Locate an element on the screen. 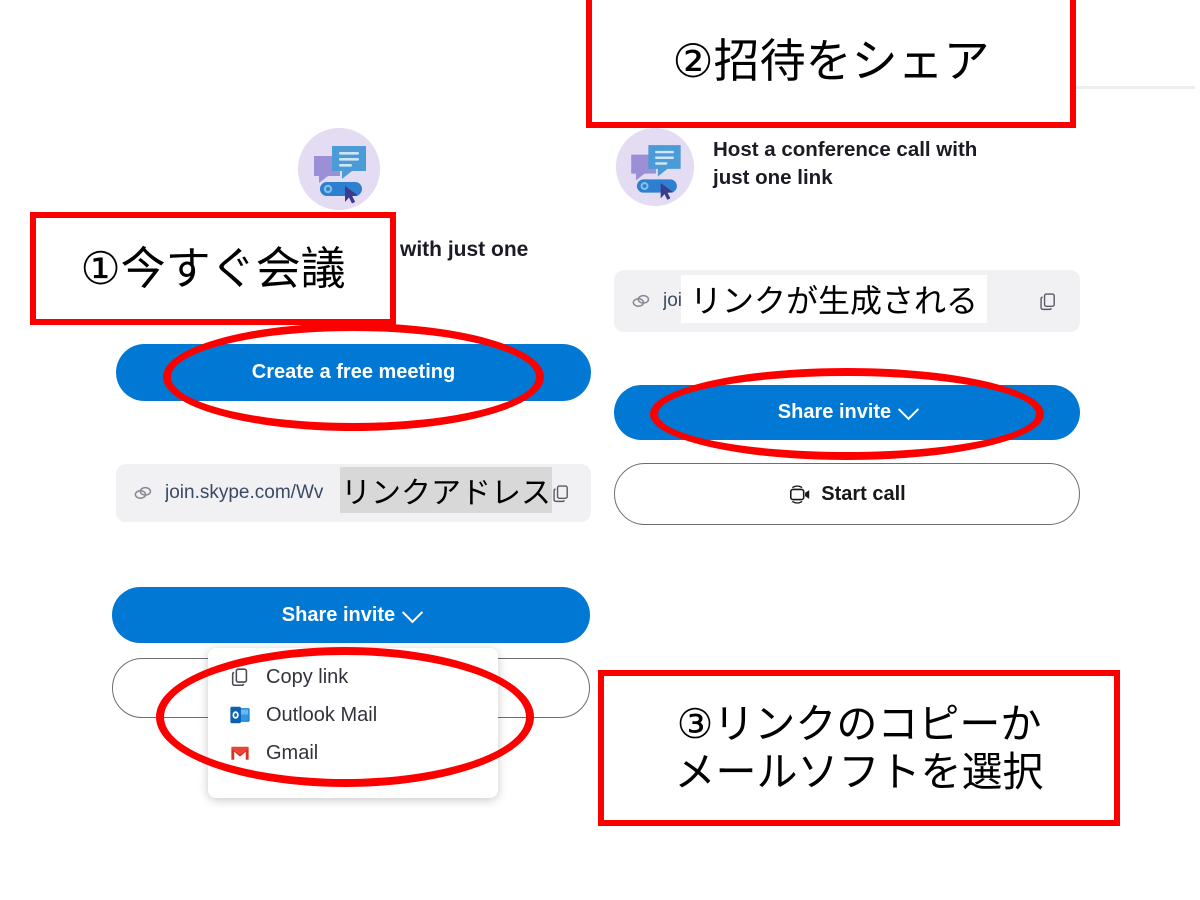  annotation-step-3: ③リンクのコピーか メールソフトを選択 is located at coordinates (859, 748).